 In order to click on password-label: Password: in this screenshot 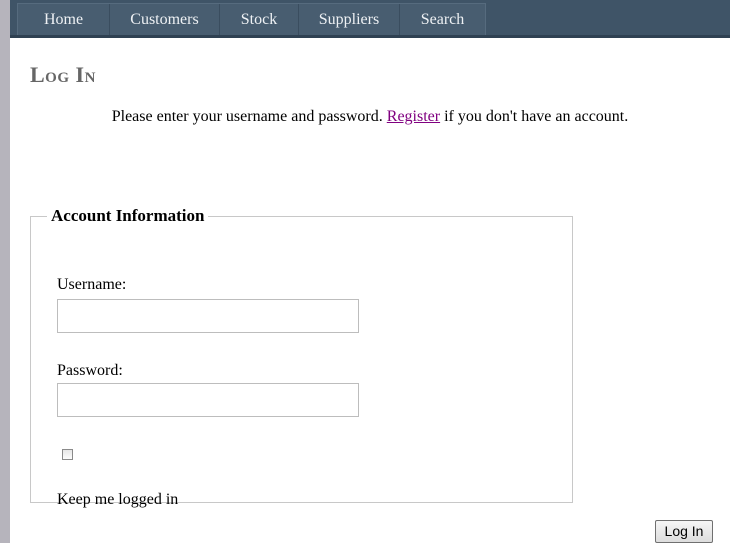, I will do `click(90, 370)`.